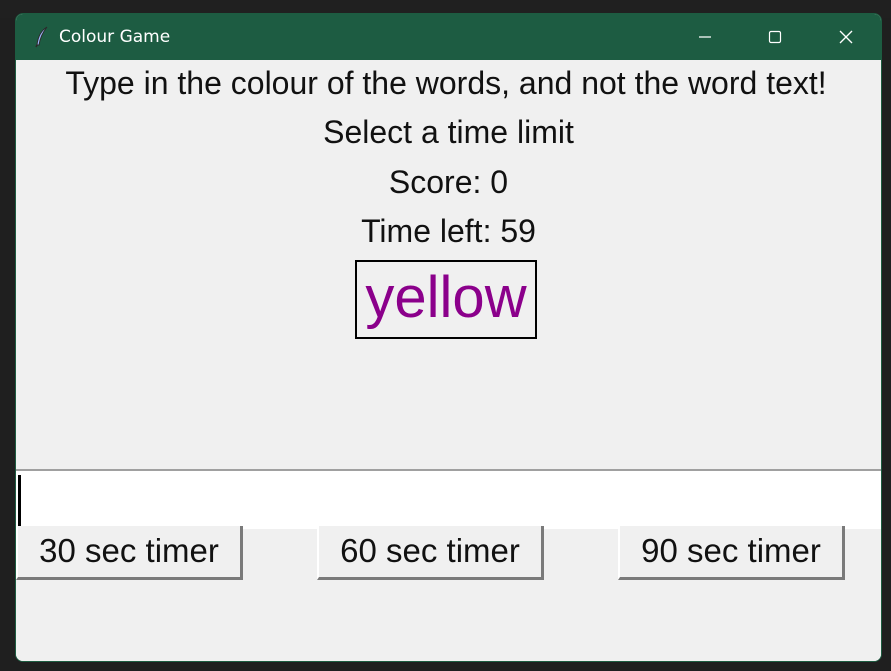 The image size is (891, 671). I want to click on timer-60-button: 60 sec timer, so click(430, 553).